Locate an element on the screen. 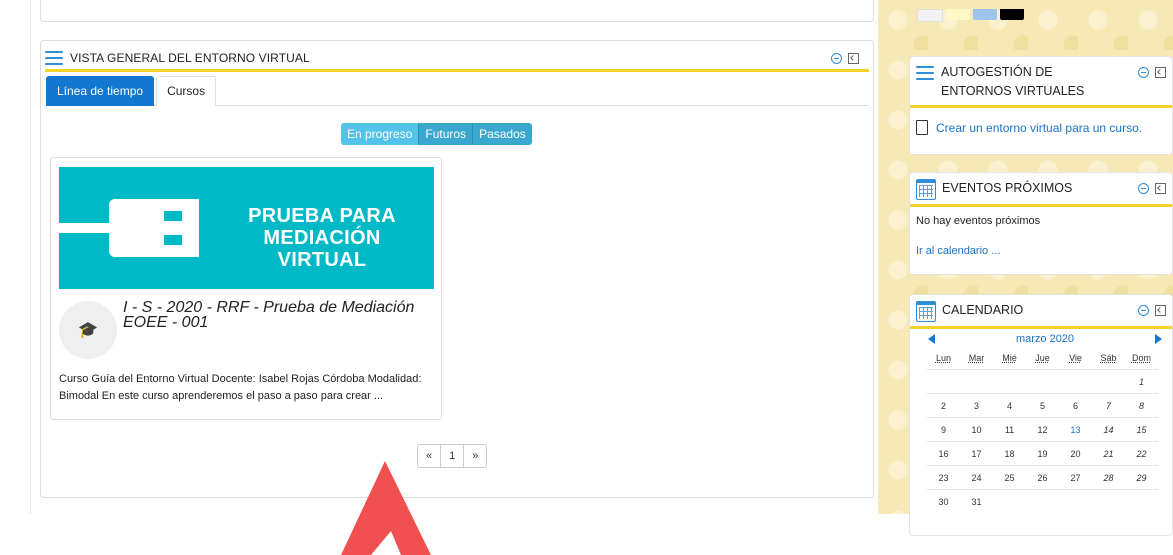  banner-text: PRUEBA PARA MEDIACIÓN VIRTUAL is located at coordinates (322, 238).